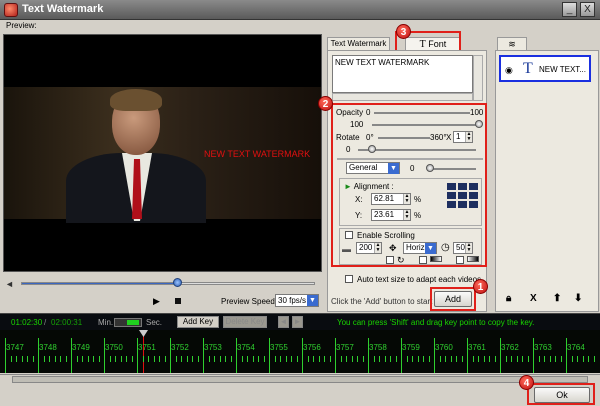 The image size is (600, 406). What do you see at coordinates (473, 204) in the screenshot?
I see `align-bottom-right` at bounding box center [473, 204].